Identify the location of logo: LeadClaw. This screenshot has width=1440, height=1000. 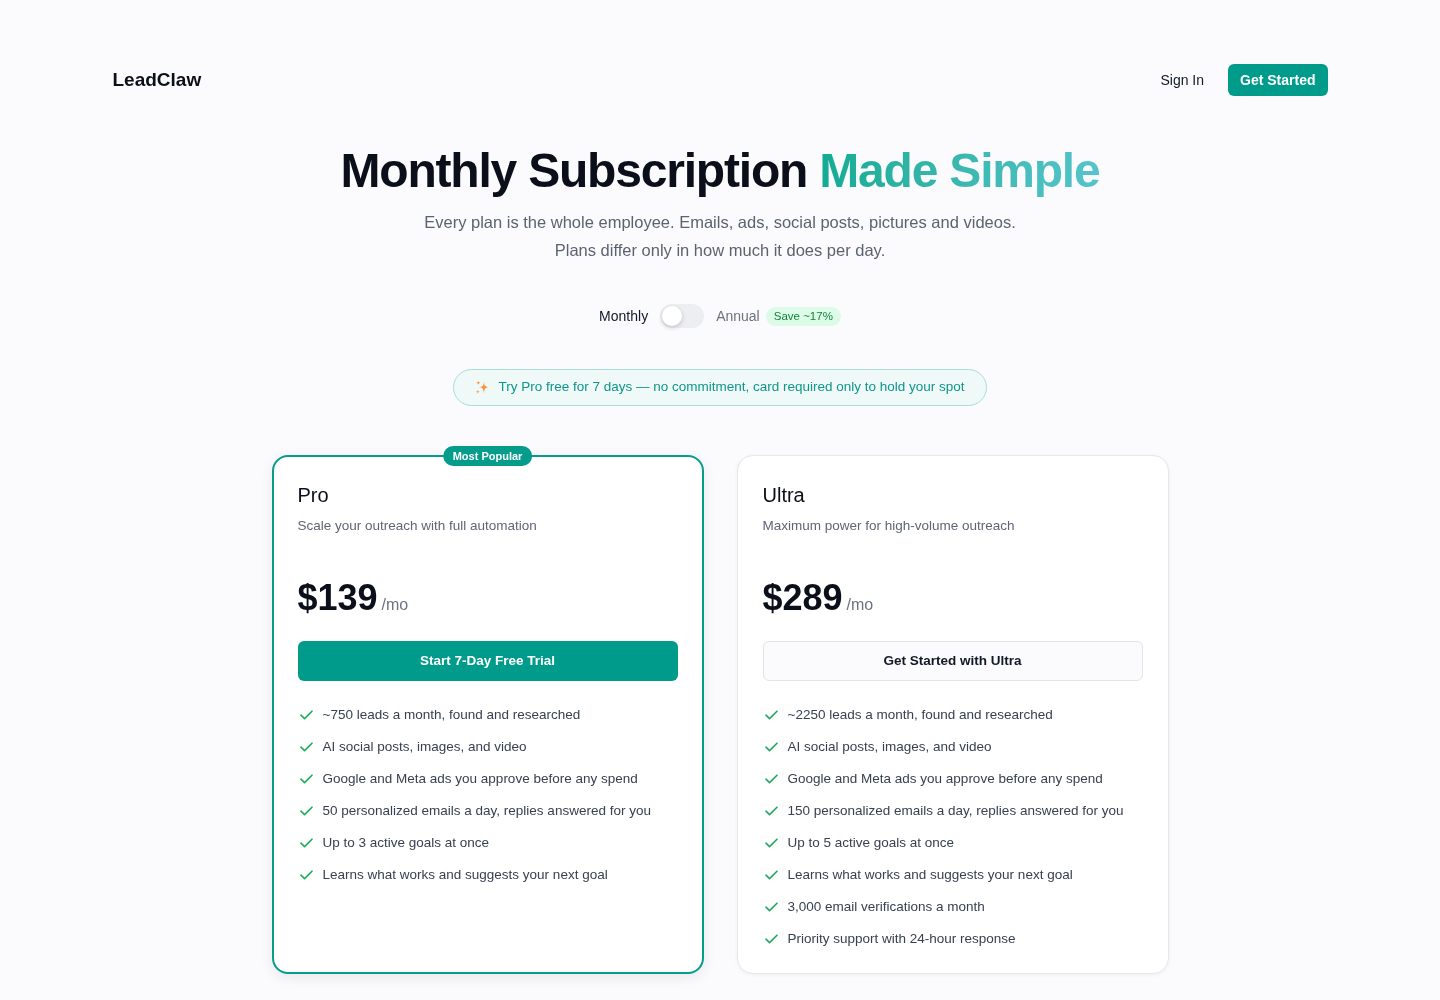
(157, 80).